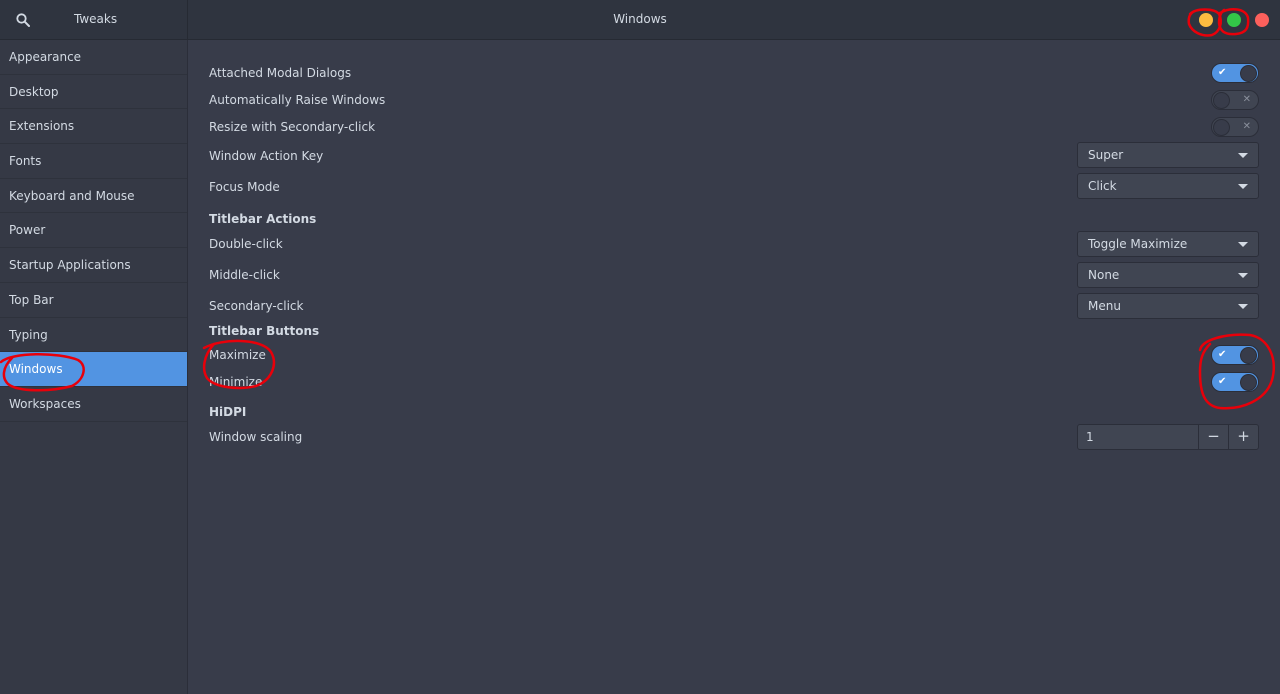 The image size is (1280, 694). I want to click on double-click-dropdown: Toggle Maximize, so click(1168, 244).